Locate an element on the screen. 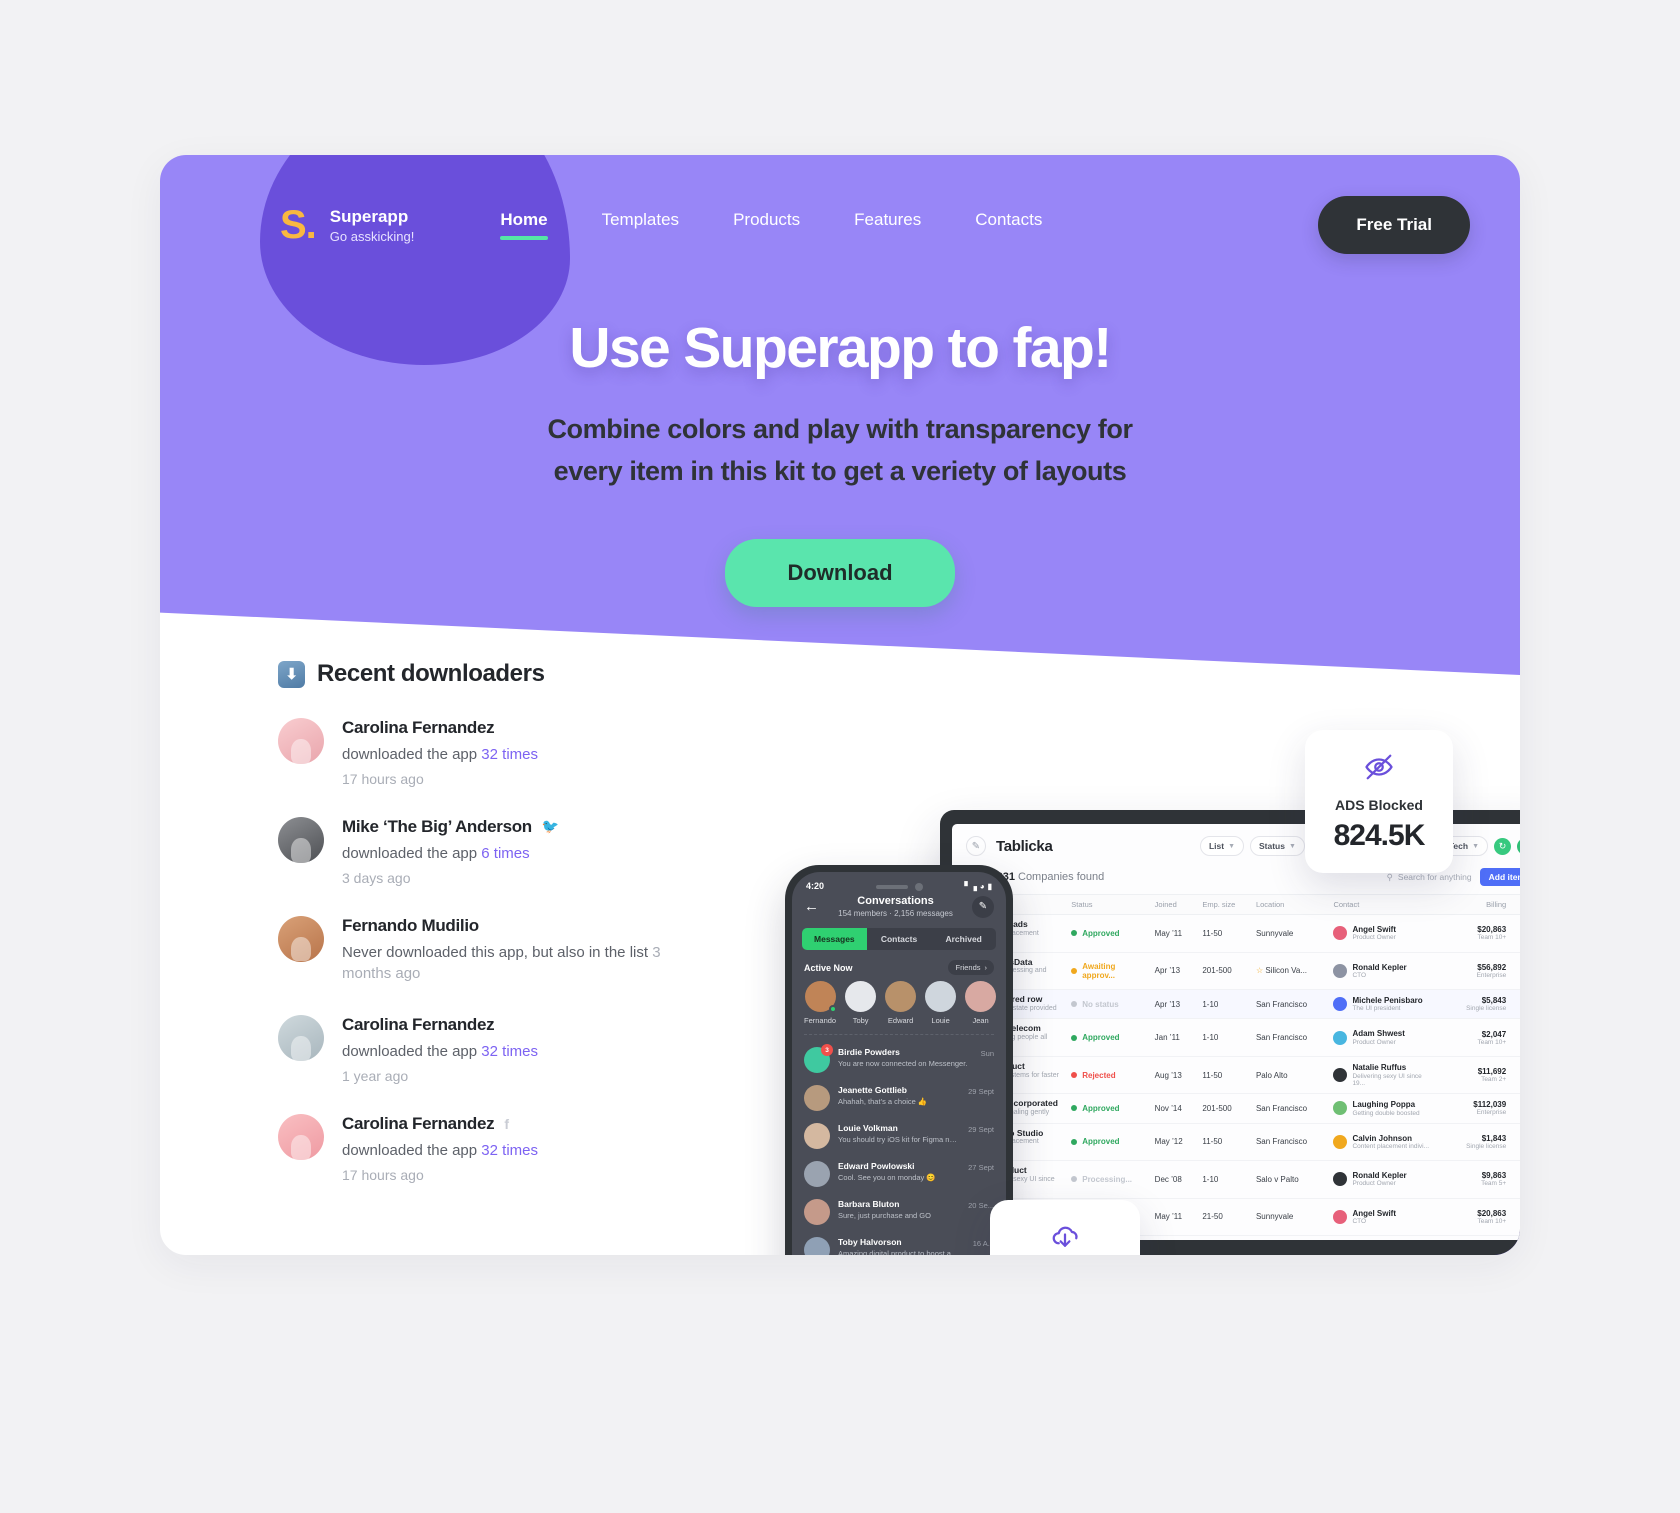 This screenshot has width=1680, height=1513. column-header: Edit is located at coordinates (1516, 904).